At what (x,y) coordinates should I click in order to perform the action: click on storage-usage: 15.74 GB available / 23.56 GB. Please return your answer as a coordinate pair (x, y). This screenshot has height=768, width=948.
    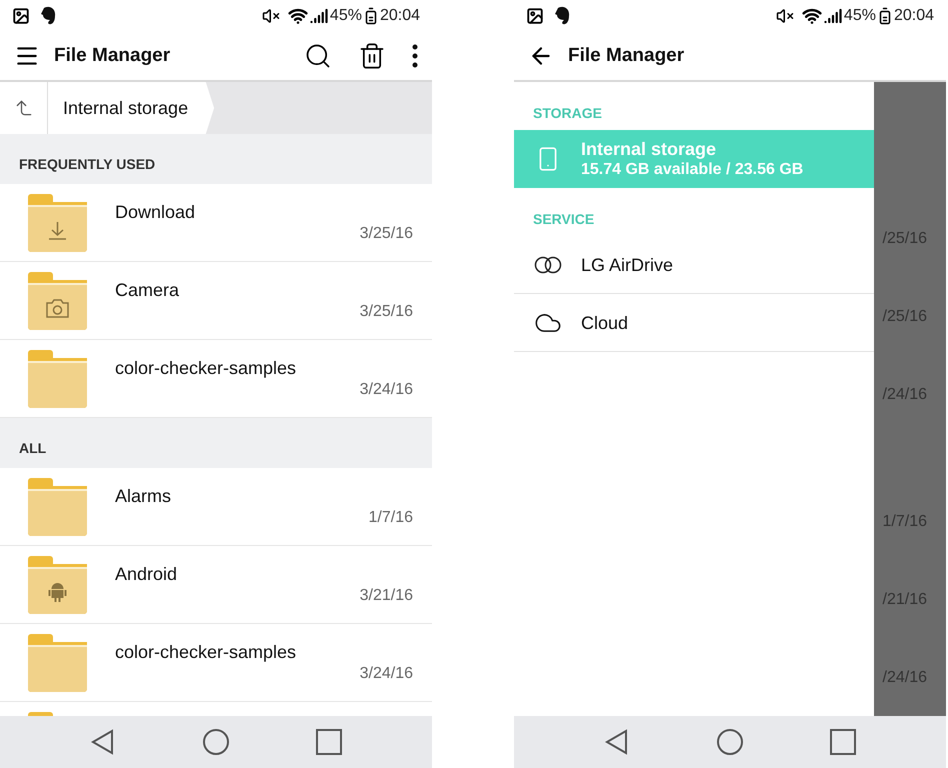
    Looking at the image, I should click on (692, 170).